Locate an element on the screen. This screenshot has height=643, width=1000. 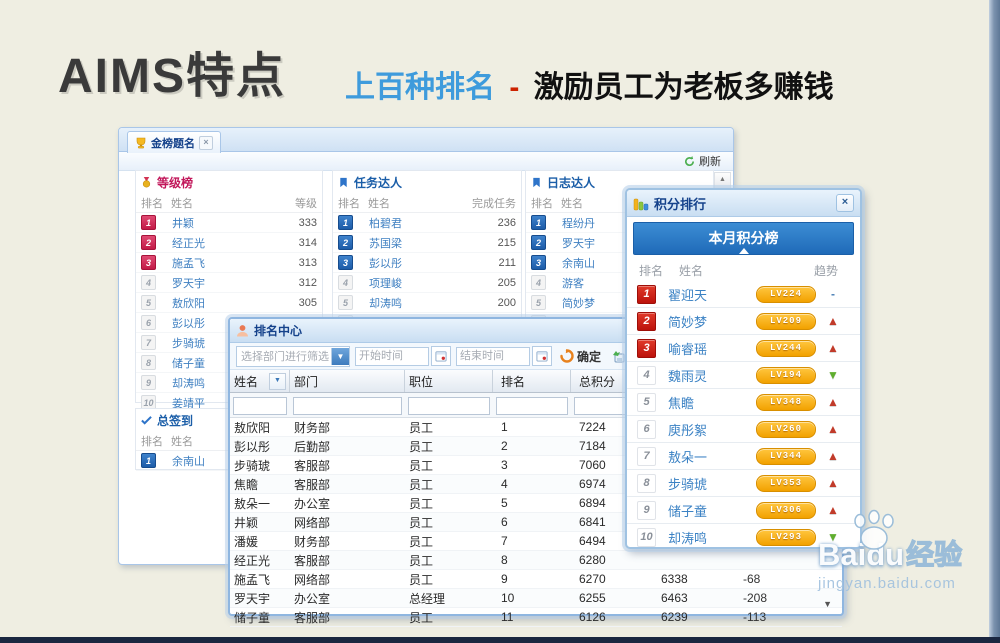
member-name: 步骑琥 is located at coordinates (712, 483).